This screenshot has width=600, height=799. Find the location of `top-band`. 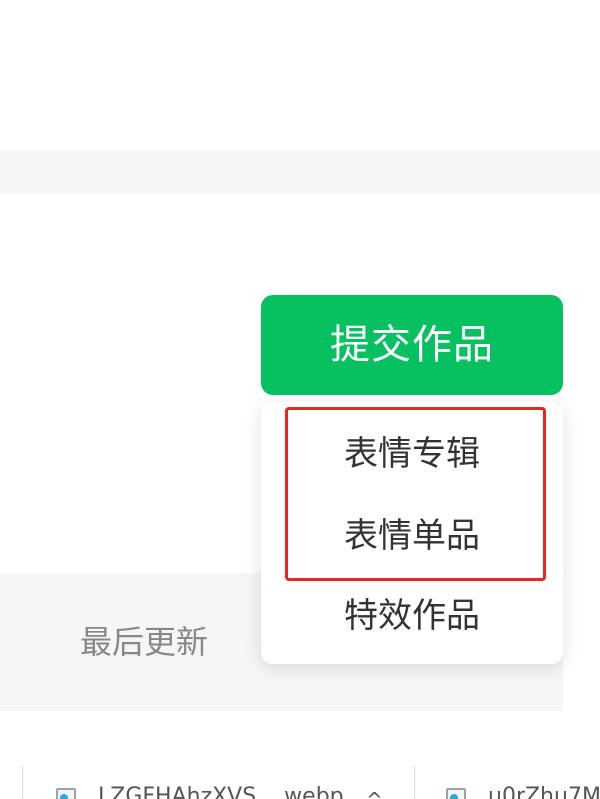

top-band is located at coordinates (300, 172).